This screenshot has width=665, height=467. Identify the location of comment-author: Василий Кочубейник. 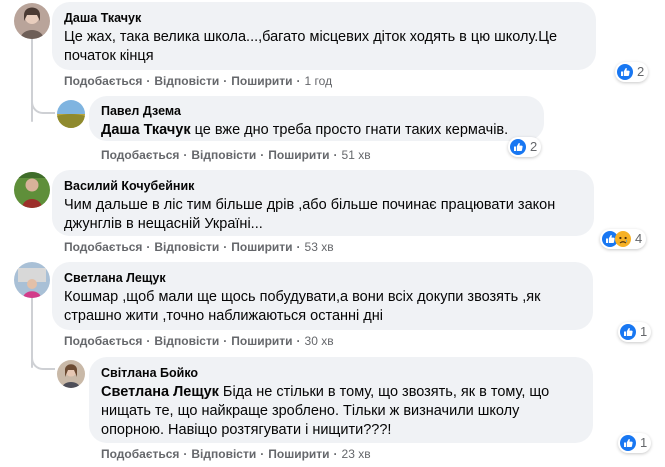
(323, 186).